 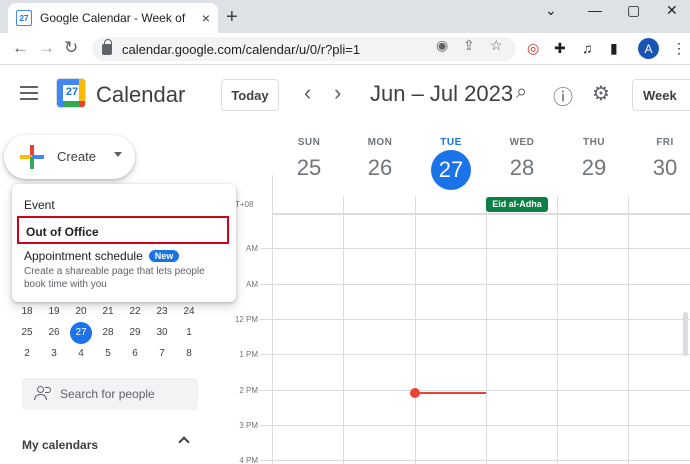 I want to click on calendar-favicon-icon: 27, so click(x=24, y=18).